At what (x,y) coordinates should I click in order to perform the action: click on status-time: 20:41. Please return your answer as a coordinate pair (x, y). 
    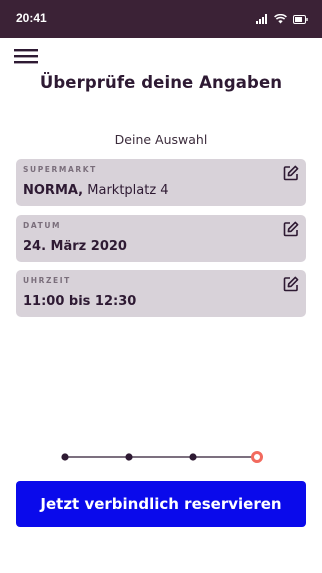
    Looking at the image, I should click on (31, 18).